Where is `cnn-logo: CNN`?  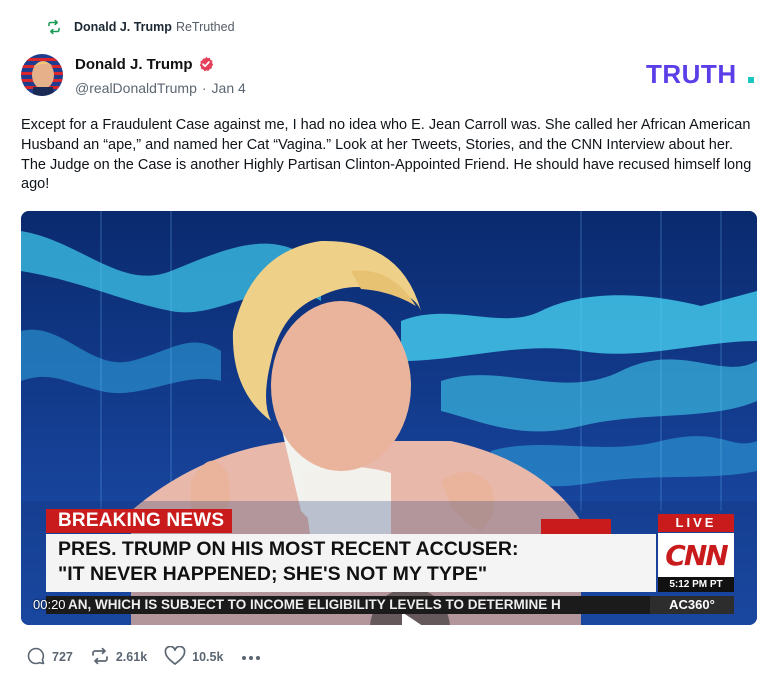 cnn-logo: CNN is located at coordinates (696, 555).